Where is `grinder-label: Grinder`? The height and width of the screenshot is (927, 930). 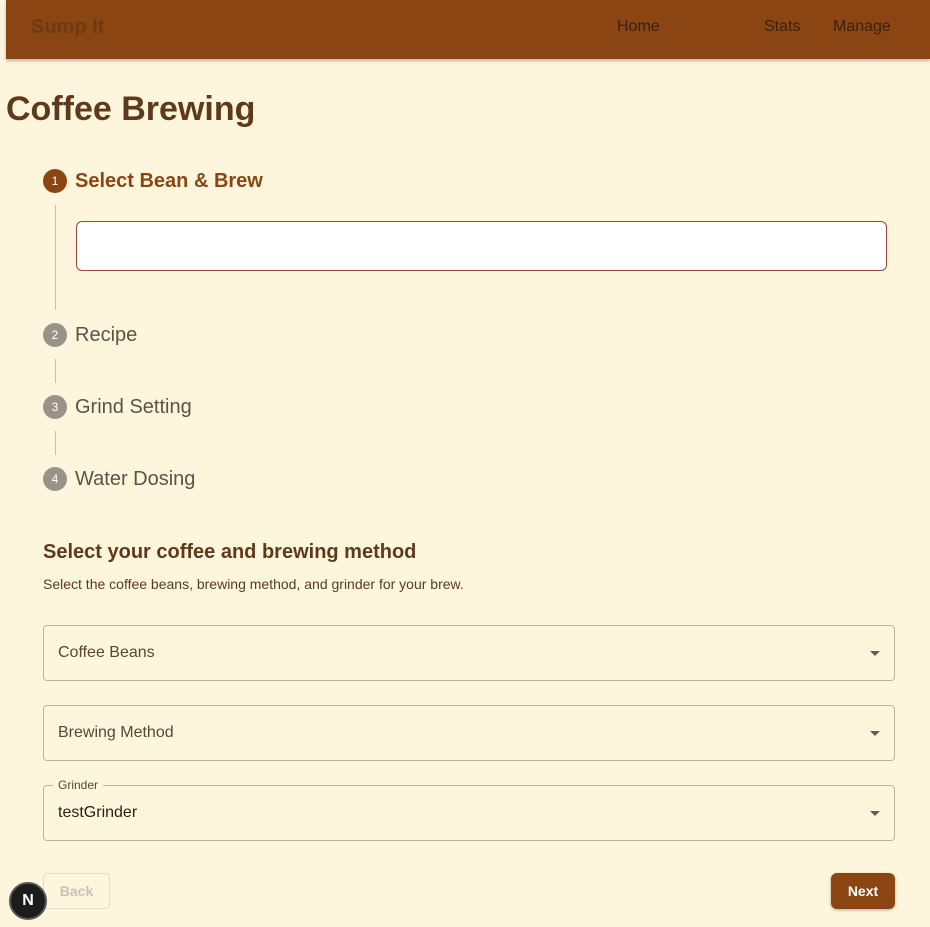 grinder-label: Grinder is located at coordinates (78, 785).